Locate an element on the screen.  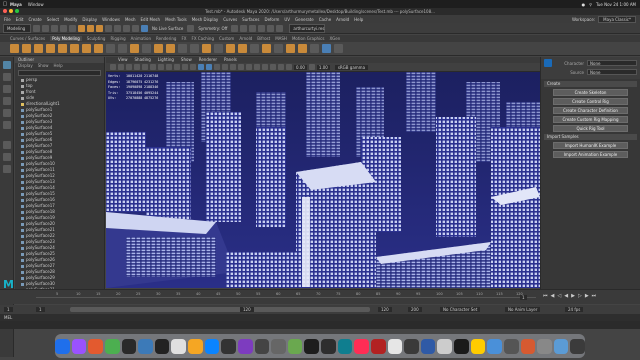
menu-cache: Cache is located at coordinates (325, 19).